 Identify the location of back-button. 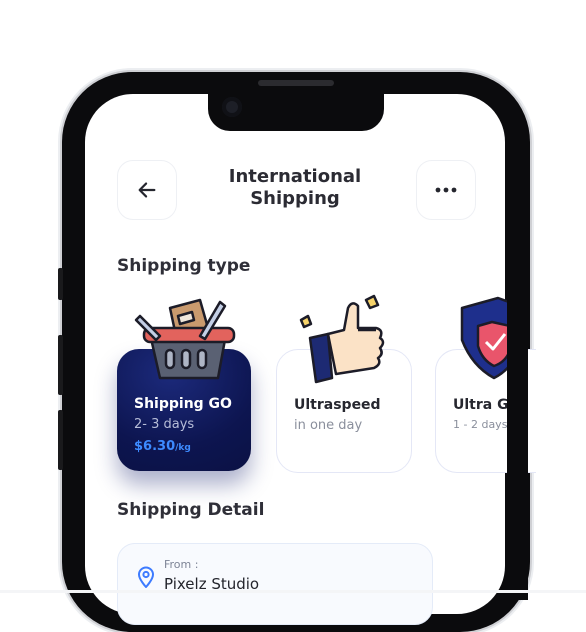
(147, 190).